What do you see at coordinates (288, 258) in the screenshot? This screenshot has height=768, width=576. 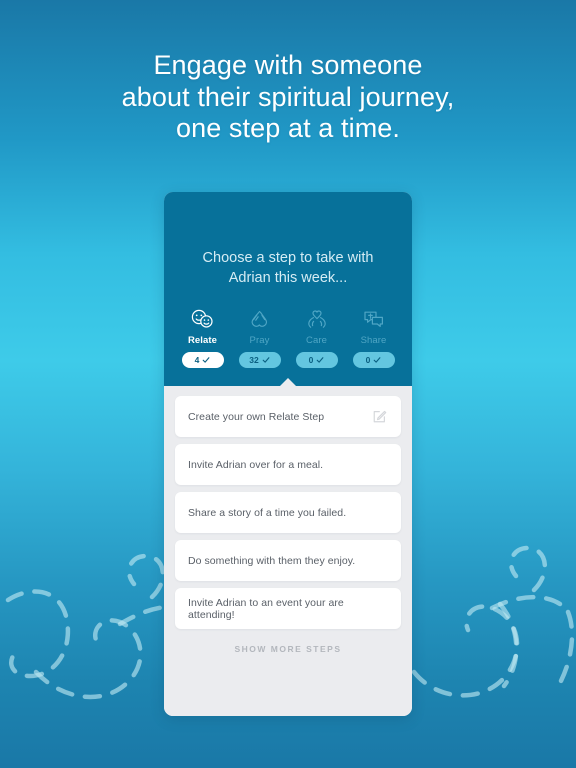 I see `card-title-line-1: Choose a step to take with` at bounding box center [288, 258].